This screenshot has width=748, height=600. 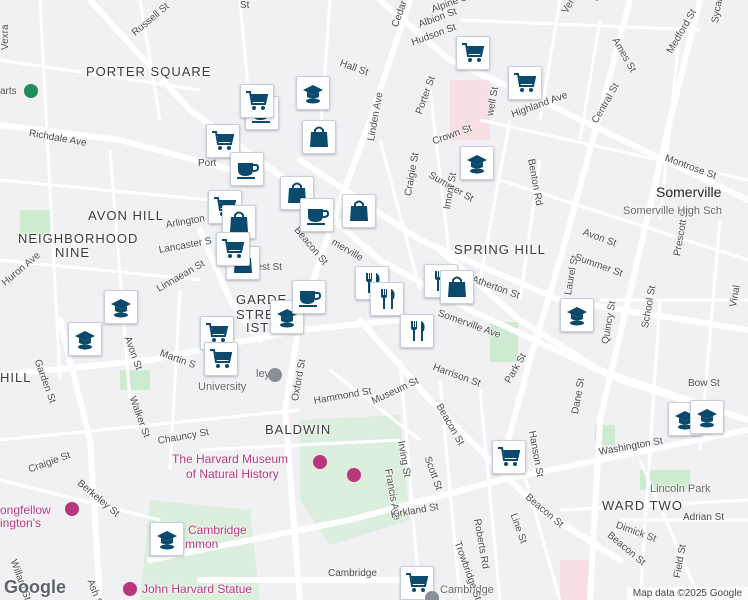 I want to click on transit-pin-icon, so click(x=432, y=595).